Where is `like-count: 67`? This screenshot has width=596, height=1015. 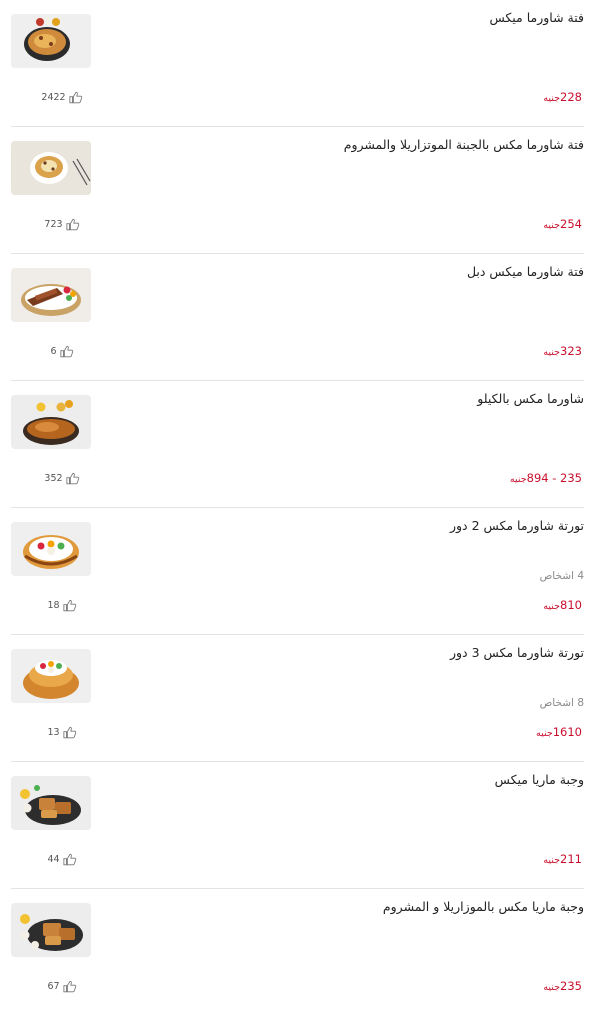
like-count: 67 is located at coordinates (53, 986).